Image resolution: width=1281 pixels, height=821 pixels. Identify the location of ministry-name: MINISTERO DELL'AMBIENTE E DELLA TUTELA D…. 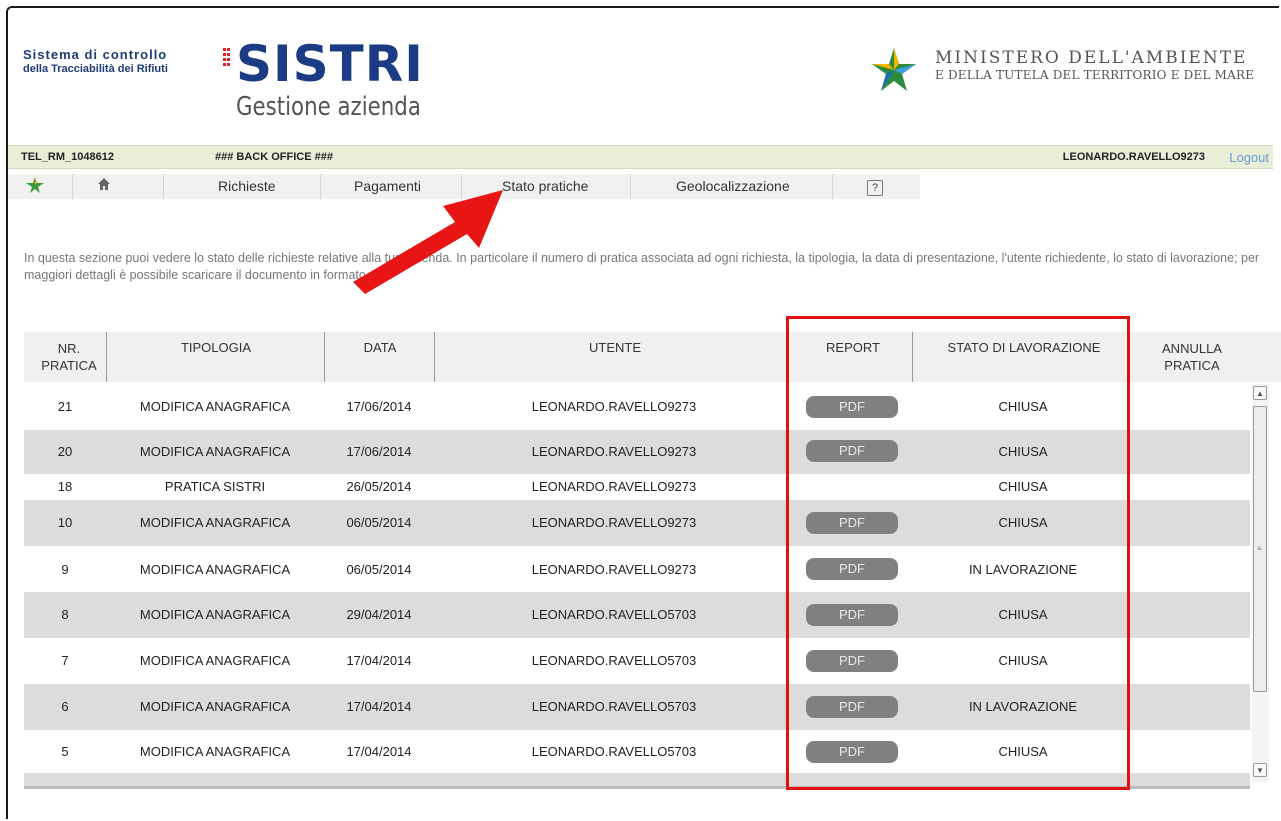
(1094, 65).